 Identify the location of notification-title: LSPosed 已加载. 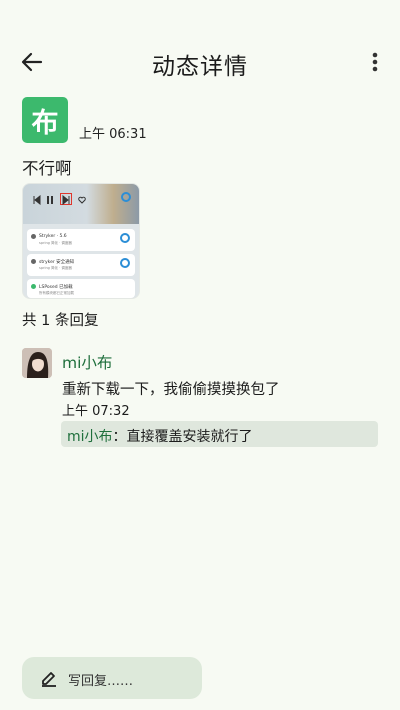
(56, 287).